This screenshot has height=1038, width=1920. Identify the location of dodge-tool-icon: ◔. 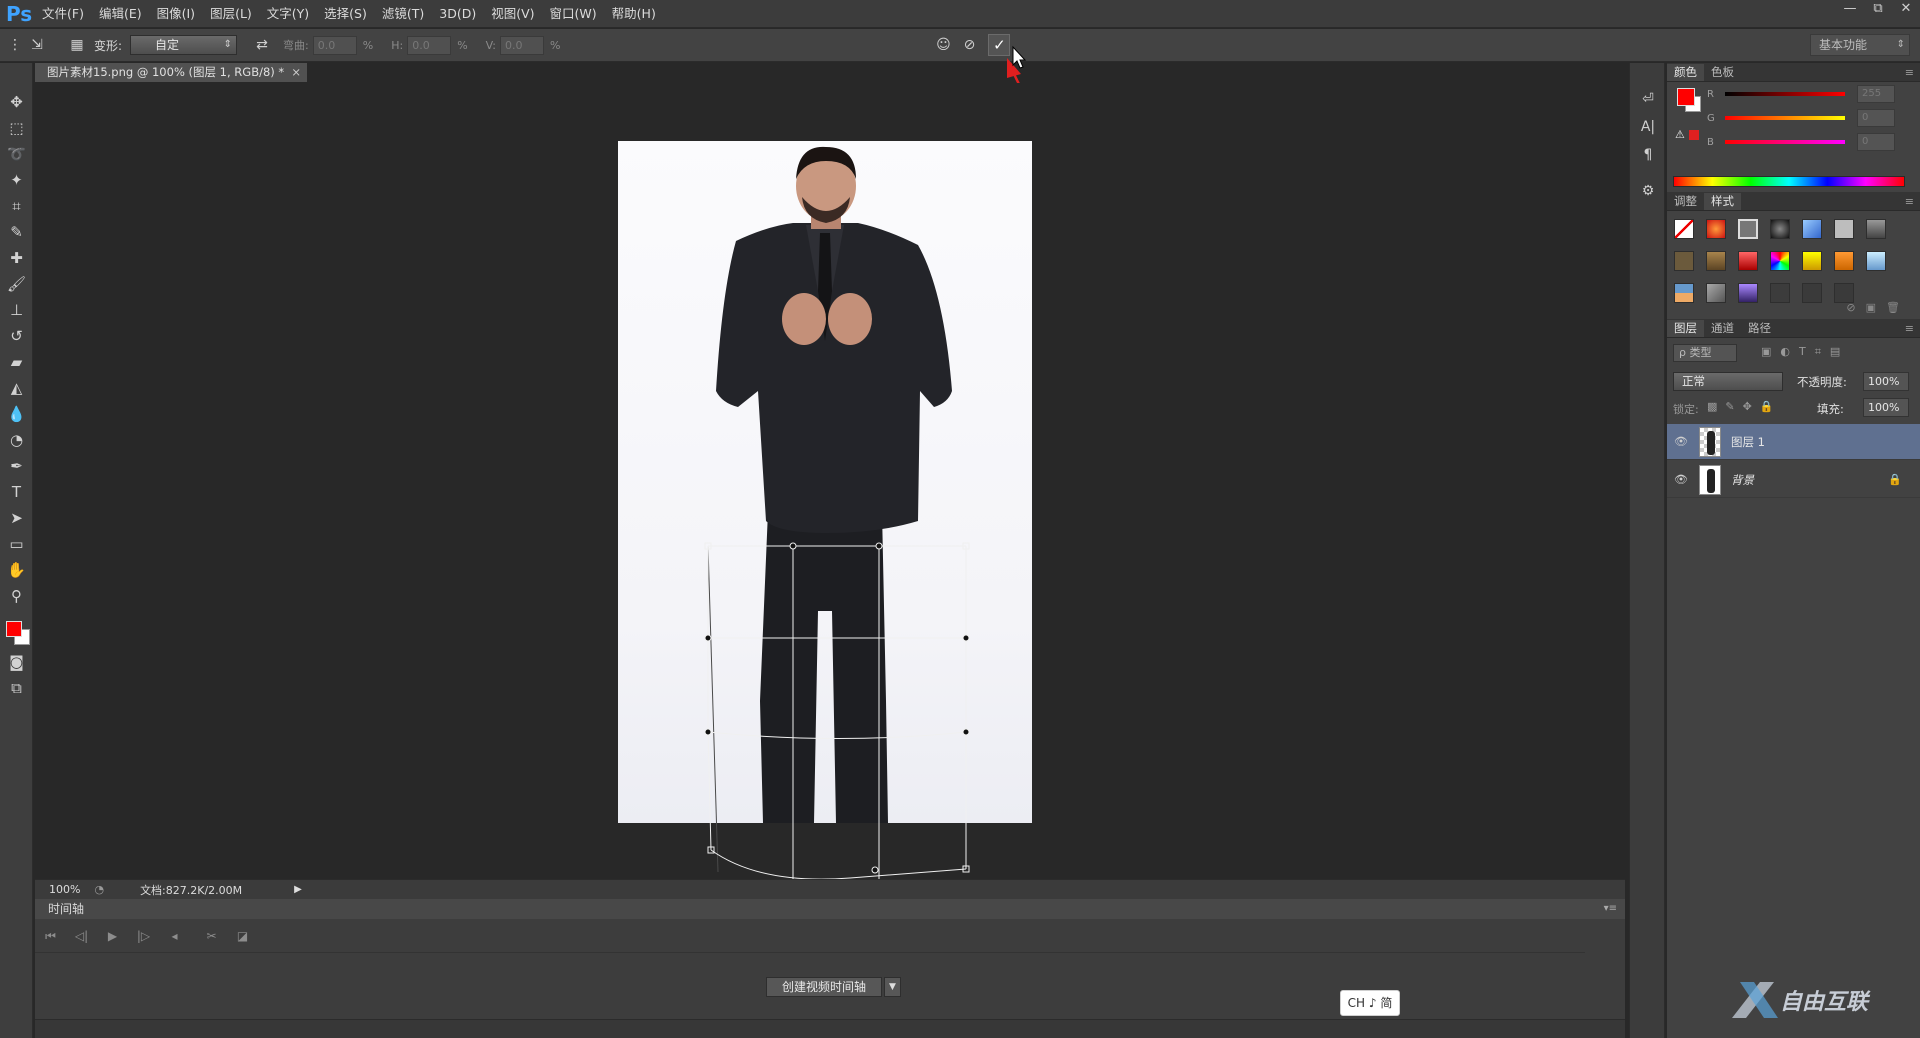
(16, 440).